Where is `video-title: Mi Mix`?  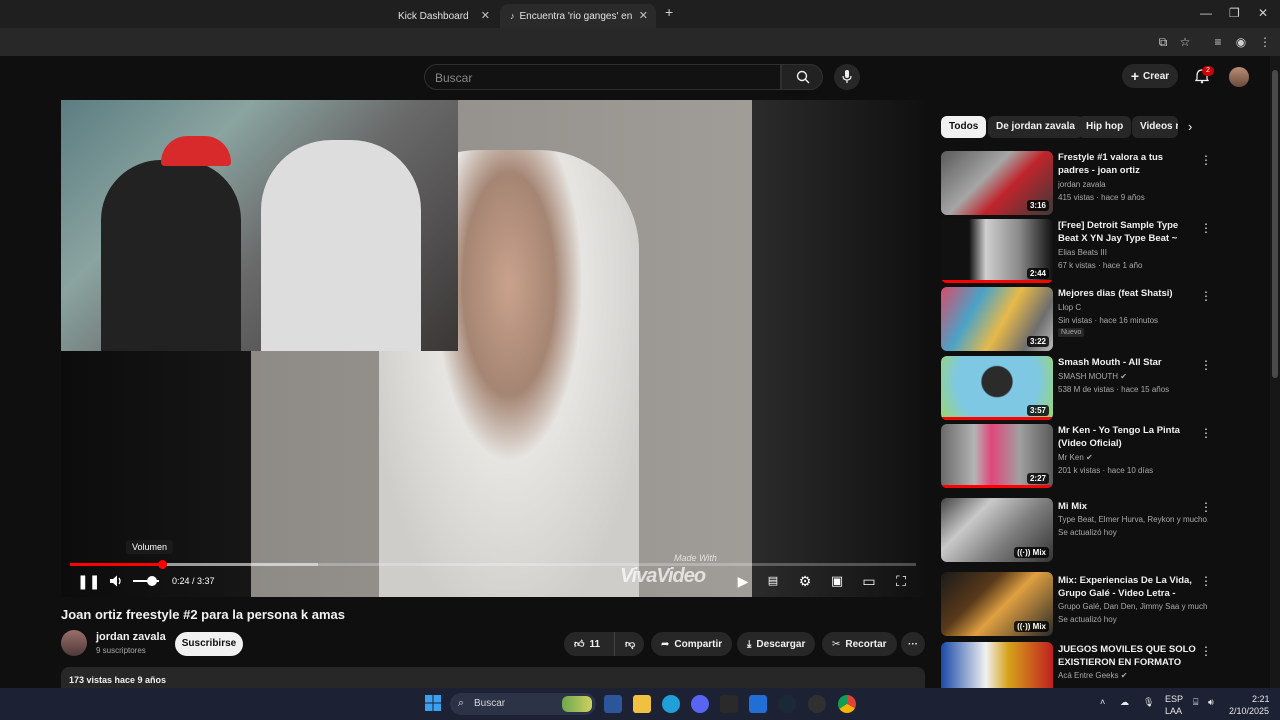 video-title: Mi Mix is located at coordinates (1127, 506).